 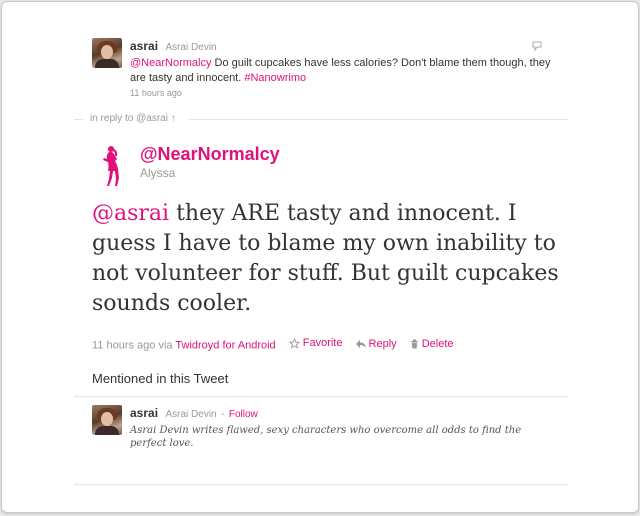 What do you see at coordinates (275, 78) in the screenshot?
I see `hashtag-link: #Nanowrimo` at bounding box center [275, 78].